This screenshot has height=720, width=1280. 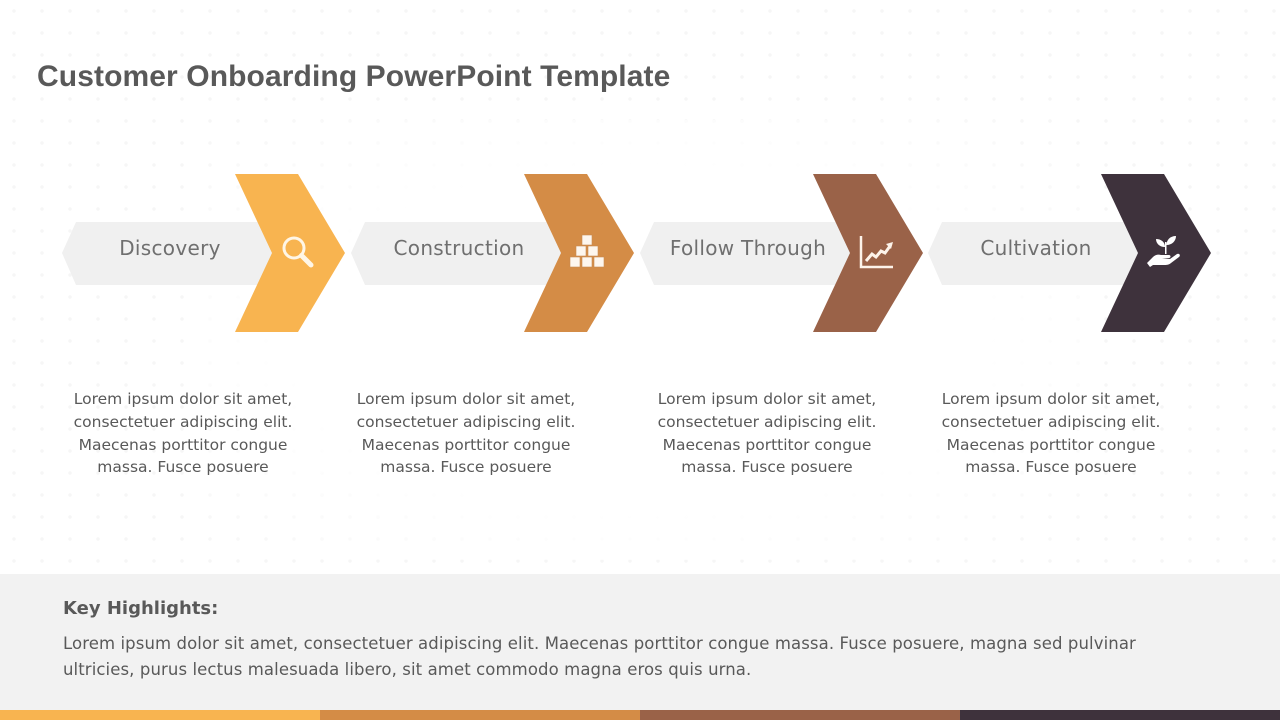 What do you see at coordinates (170, 248) in the screenshot?
I see `step-label: Discovery` at bounding box center [170, 248].